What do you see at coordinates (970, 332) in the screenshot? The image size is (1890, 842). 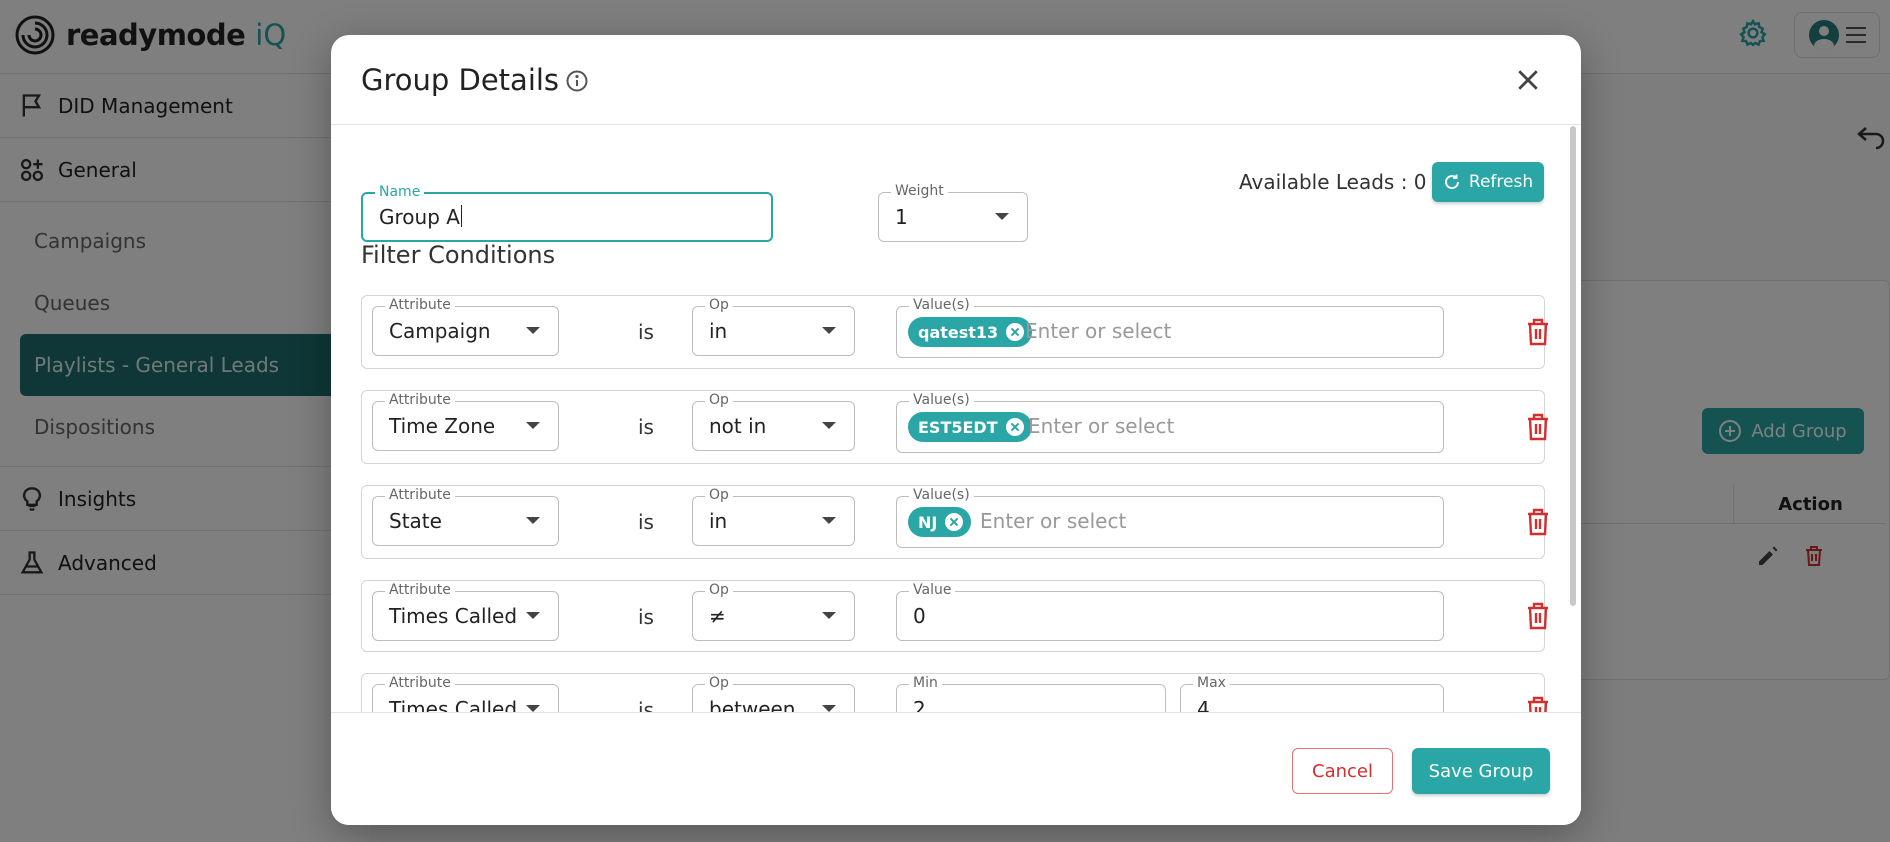 I see `value-chip: qatest13` at bounding box center [970, 332].